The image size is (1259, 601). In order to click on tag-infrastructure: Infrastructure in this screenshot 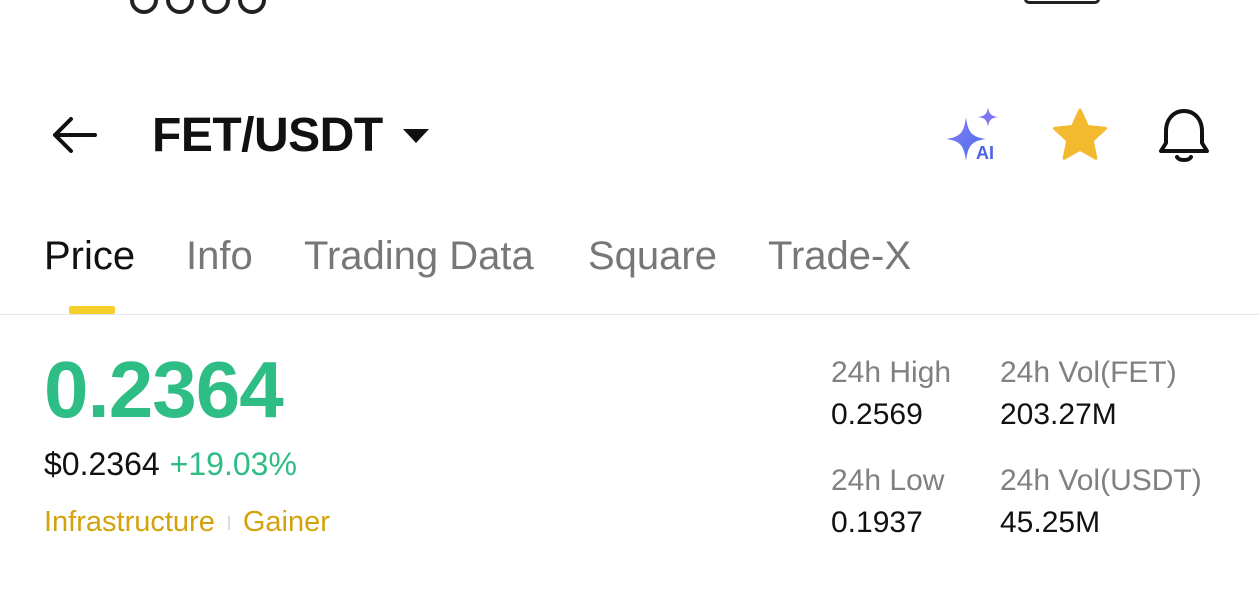, I will do `click(129, 522)`.